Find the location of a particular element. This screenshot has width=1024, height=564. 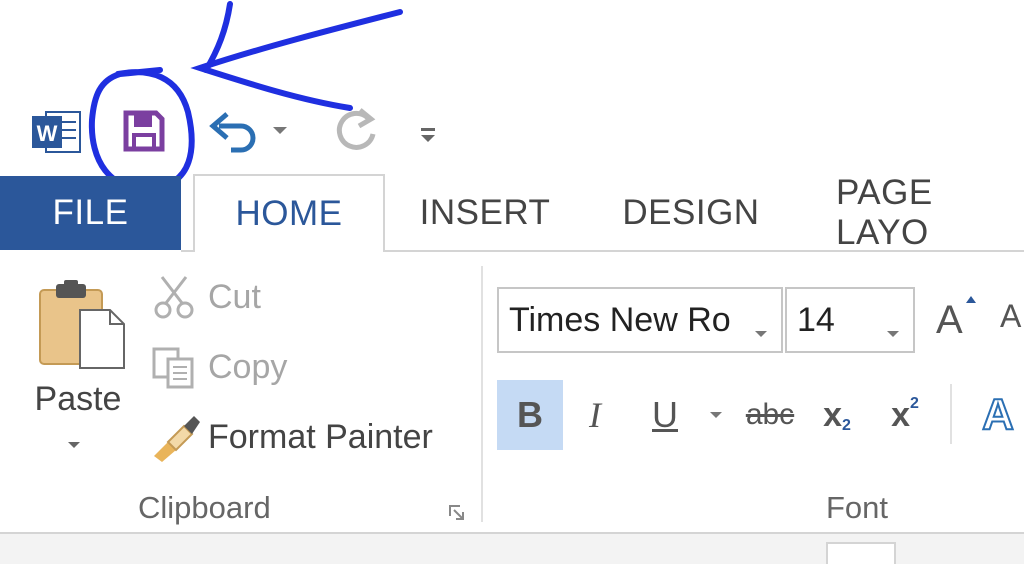

underline-dropdown is located at coordinates (716, 415).